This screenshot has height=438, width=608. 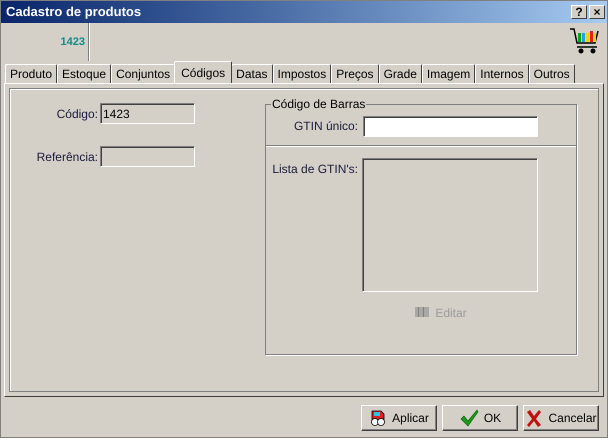 What do you see at coordinates (203, 72) in the screenshot?
I see `tab: Códigos` at bounding box center [203, 72].